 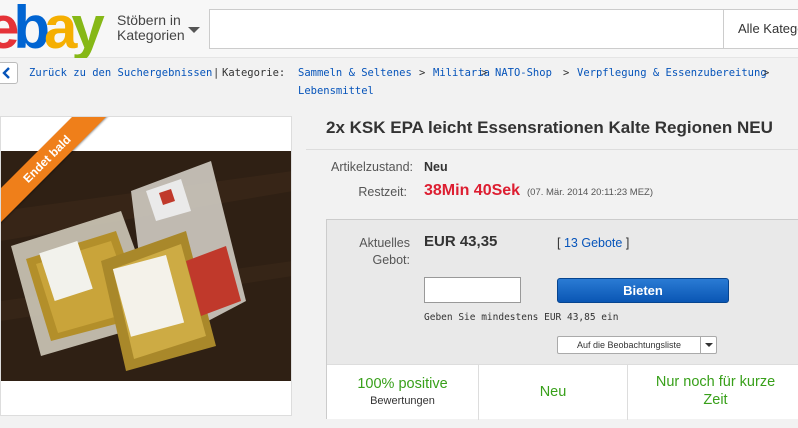 I want to click on bid-count: [ 13 Gebote ], so click(x=593, y=243).